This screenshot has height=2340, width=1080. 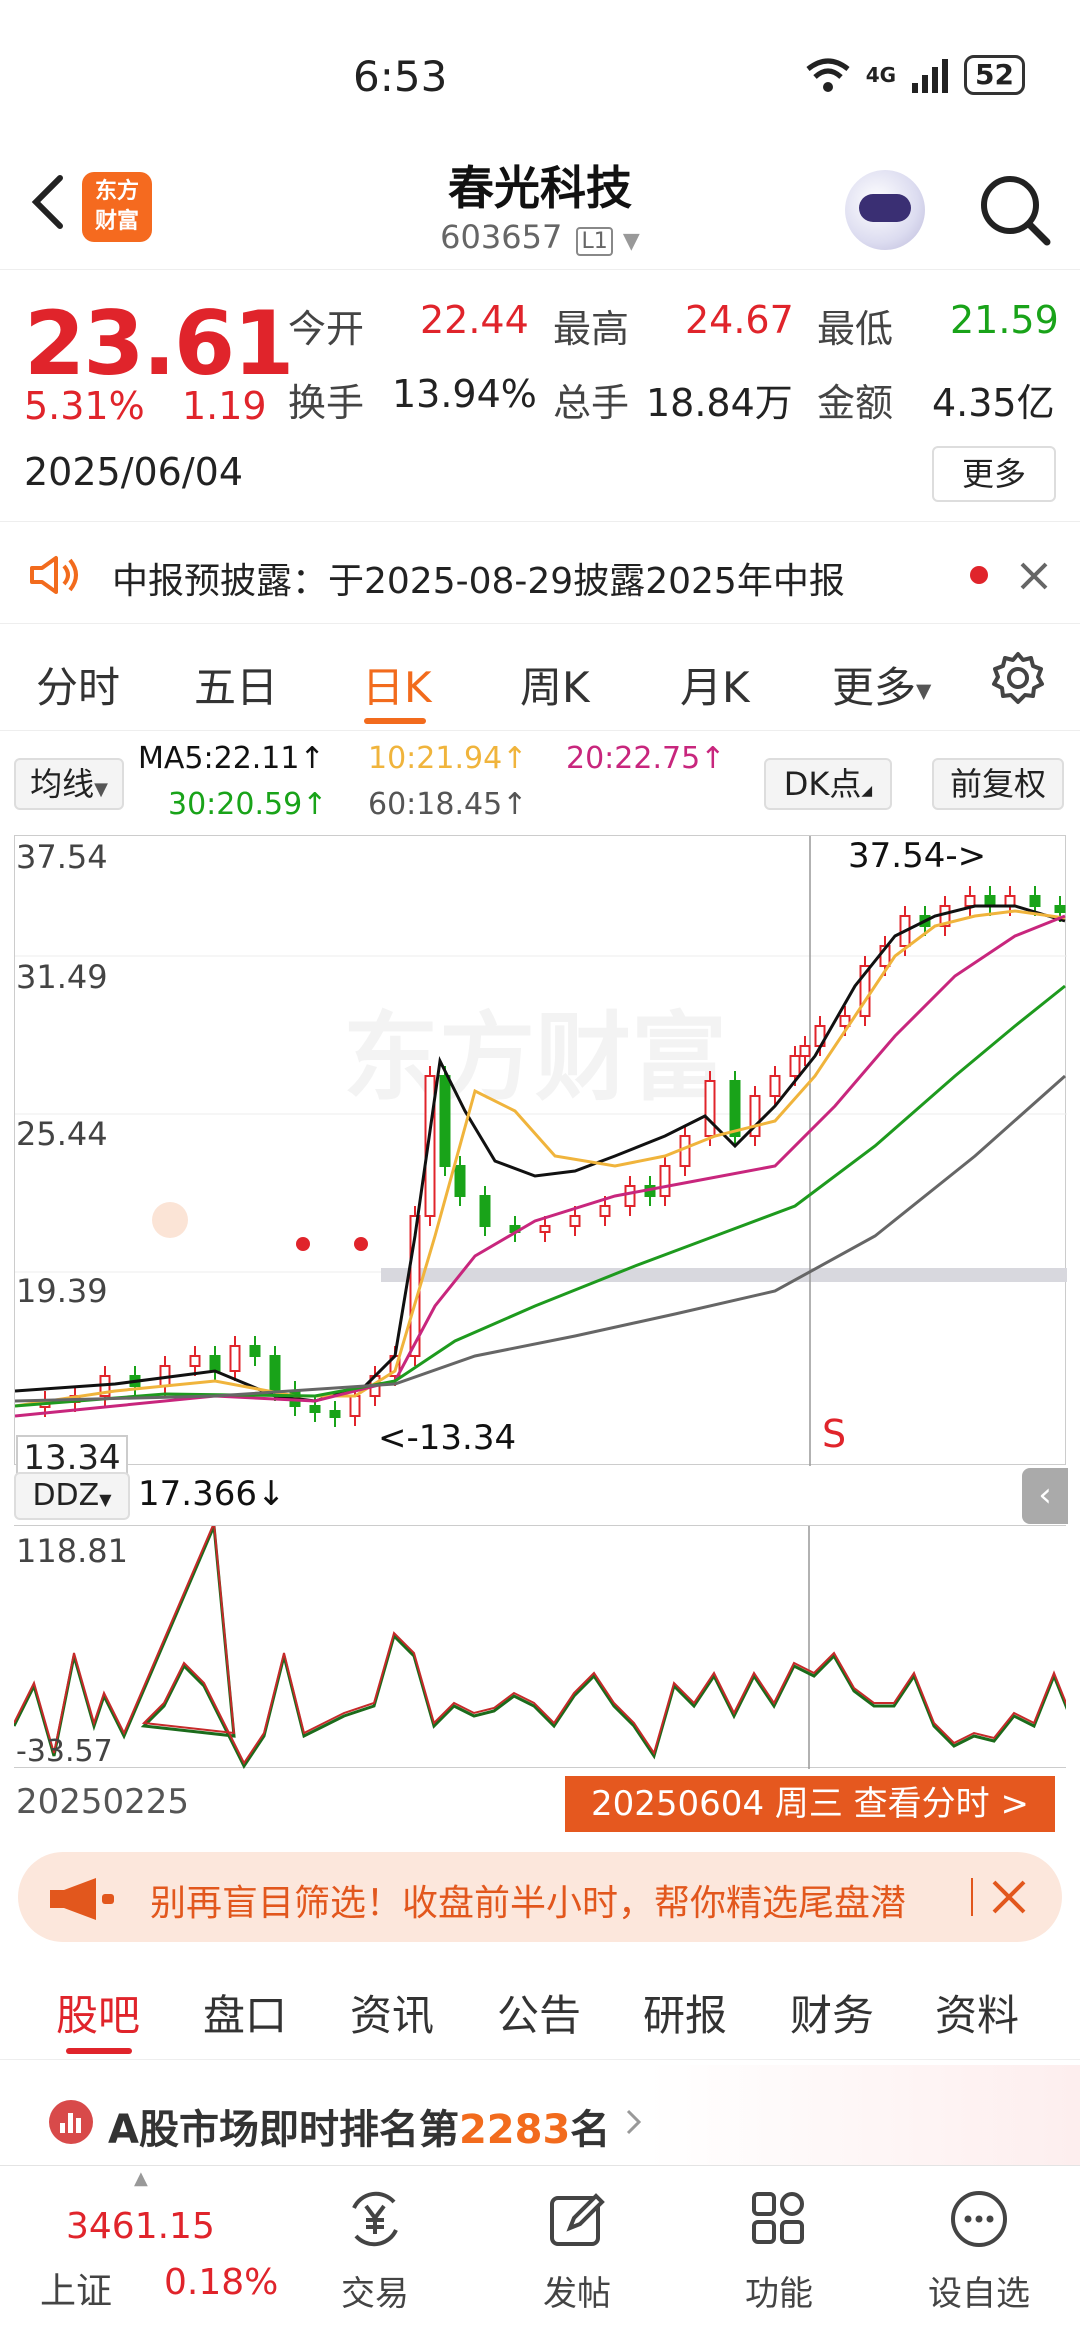 What do you see at coordinates (855, 329) in the screenshot?
I see `low-label: 最低` at bounding box center [855, 329].